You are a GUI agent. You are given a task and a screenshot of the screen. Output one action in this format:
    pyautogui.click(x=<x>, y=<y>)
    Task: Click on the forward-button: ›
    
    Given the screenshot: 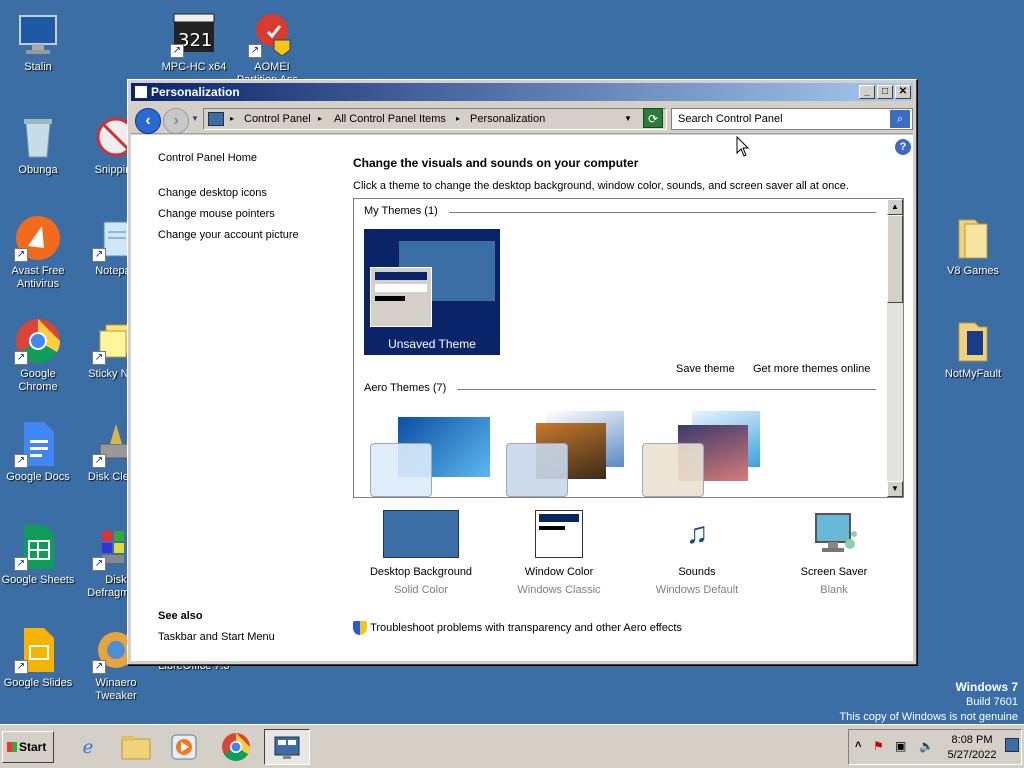 What is the action you would take?
    pyautogui.click(x=176, y=121)
    